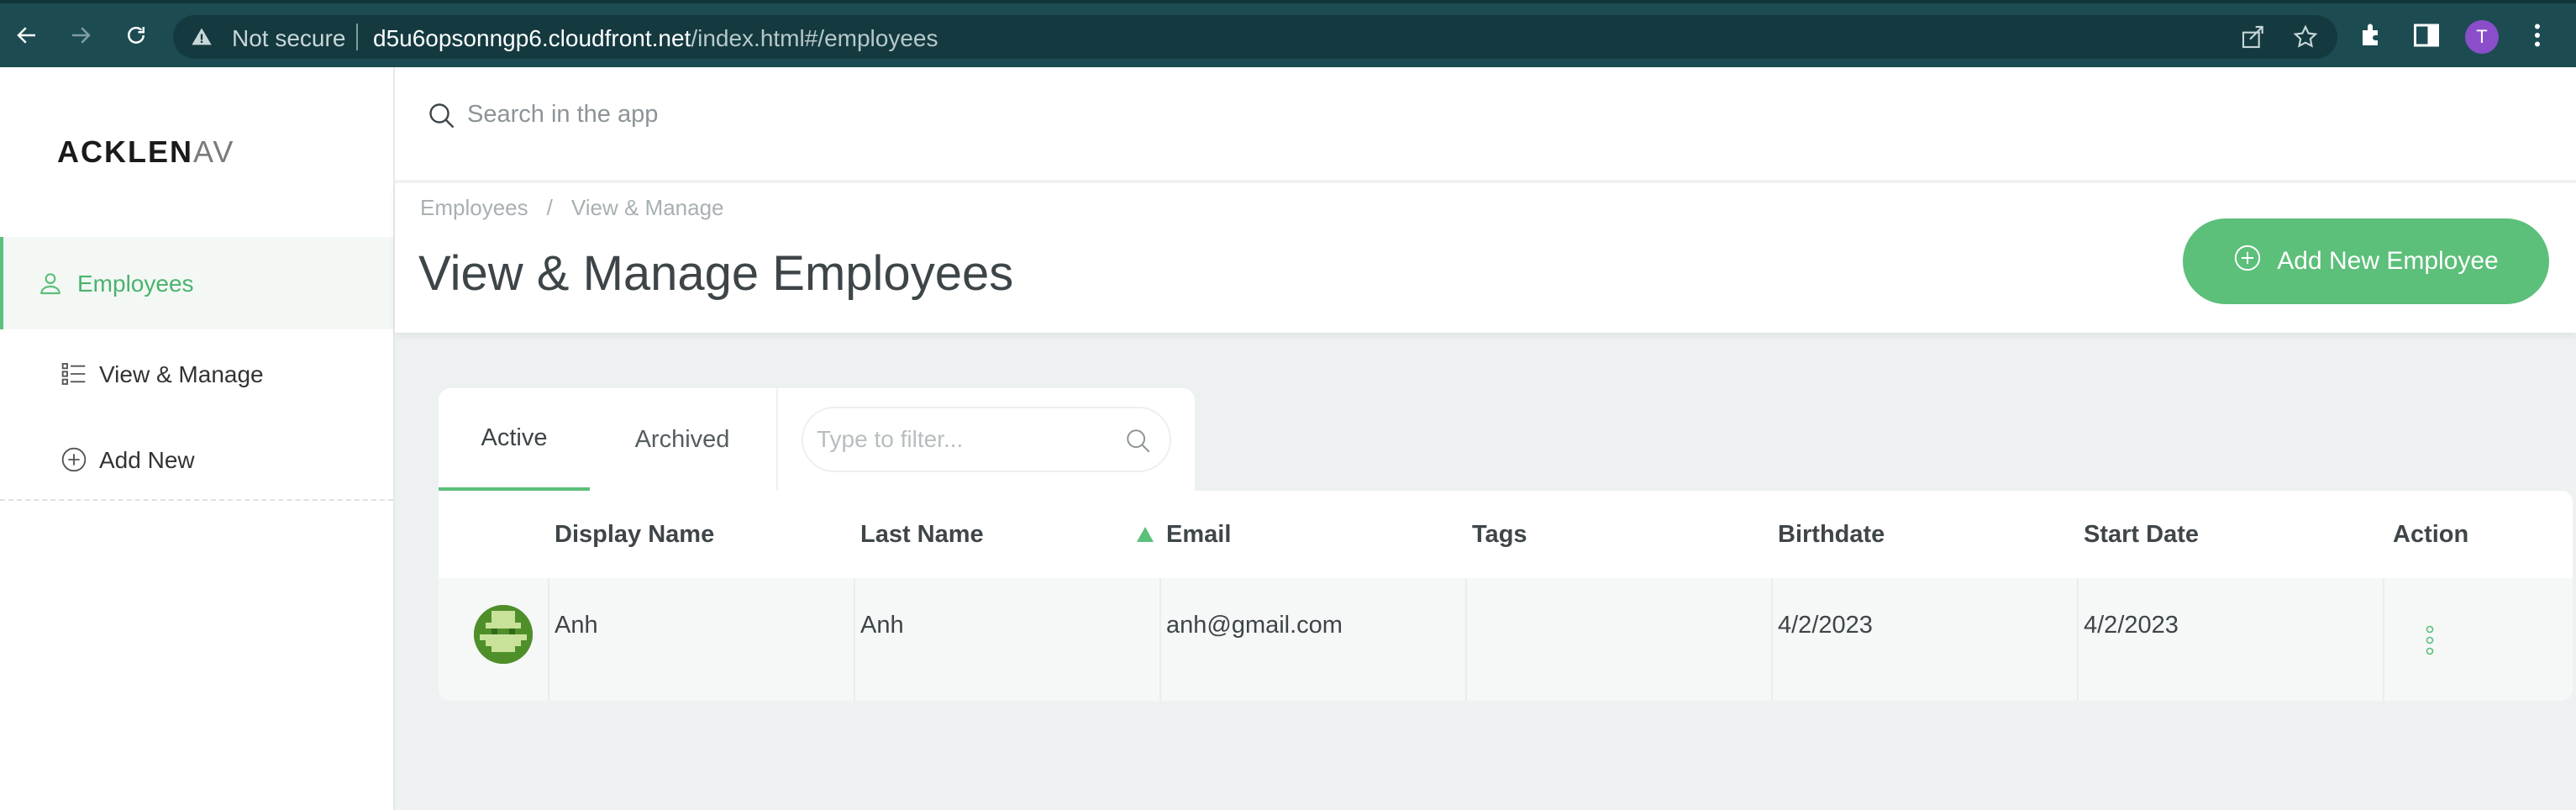 The image size is (2576, 810). I want to click on logo-fade: AV, so click(214, 152).